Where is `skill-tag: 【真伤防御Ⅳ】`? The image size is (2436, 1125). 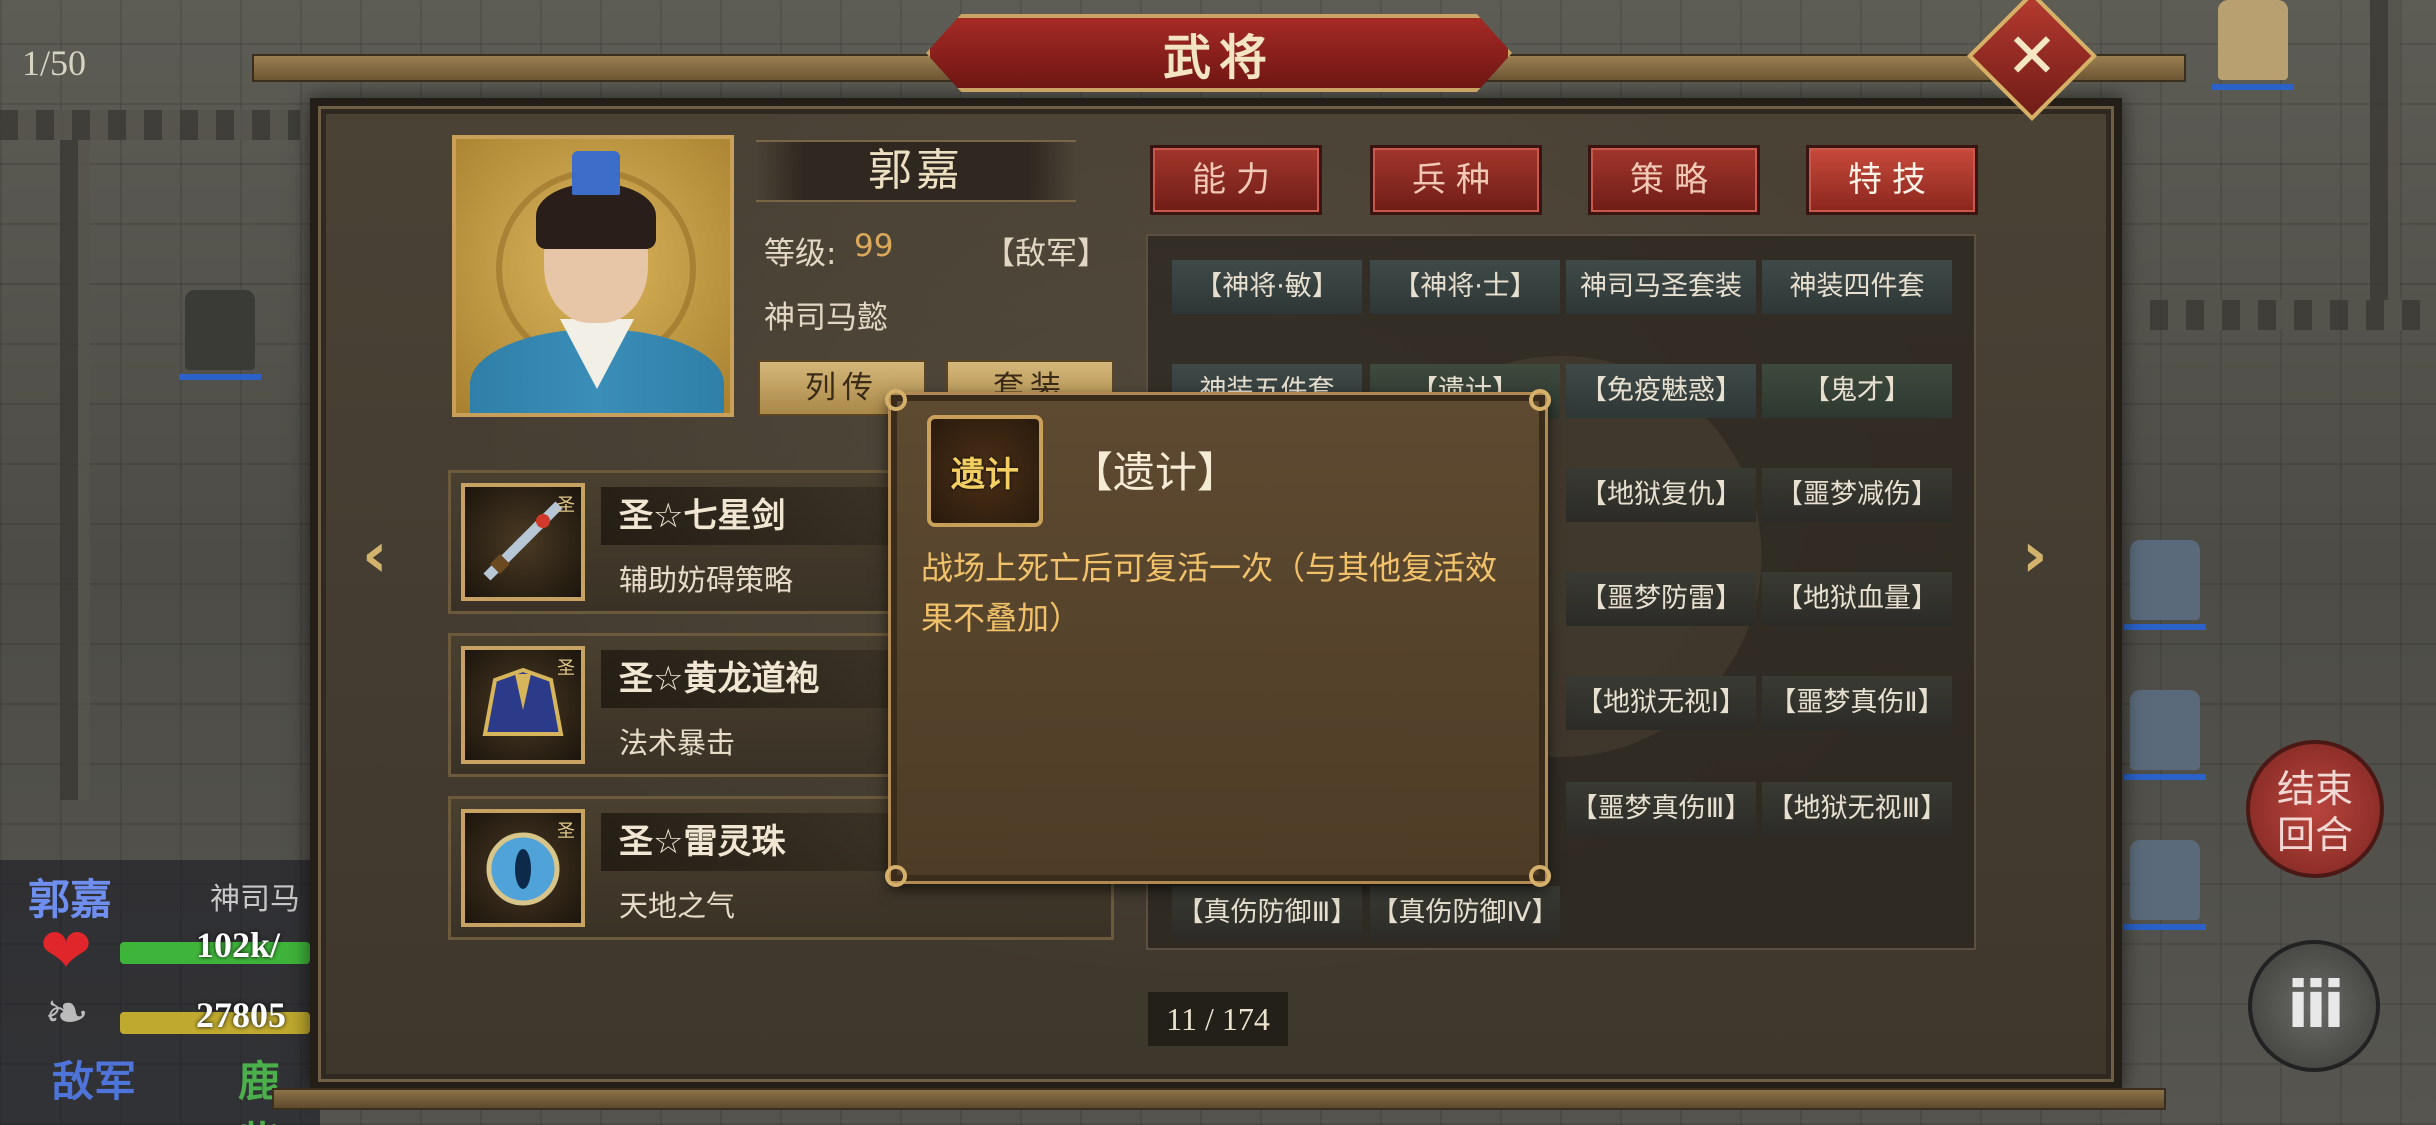 skill-tag: 【真伤防御Ⅳ】 is located at coordinates (1465, 913).